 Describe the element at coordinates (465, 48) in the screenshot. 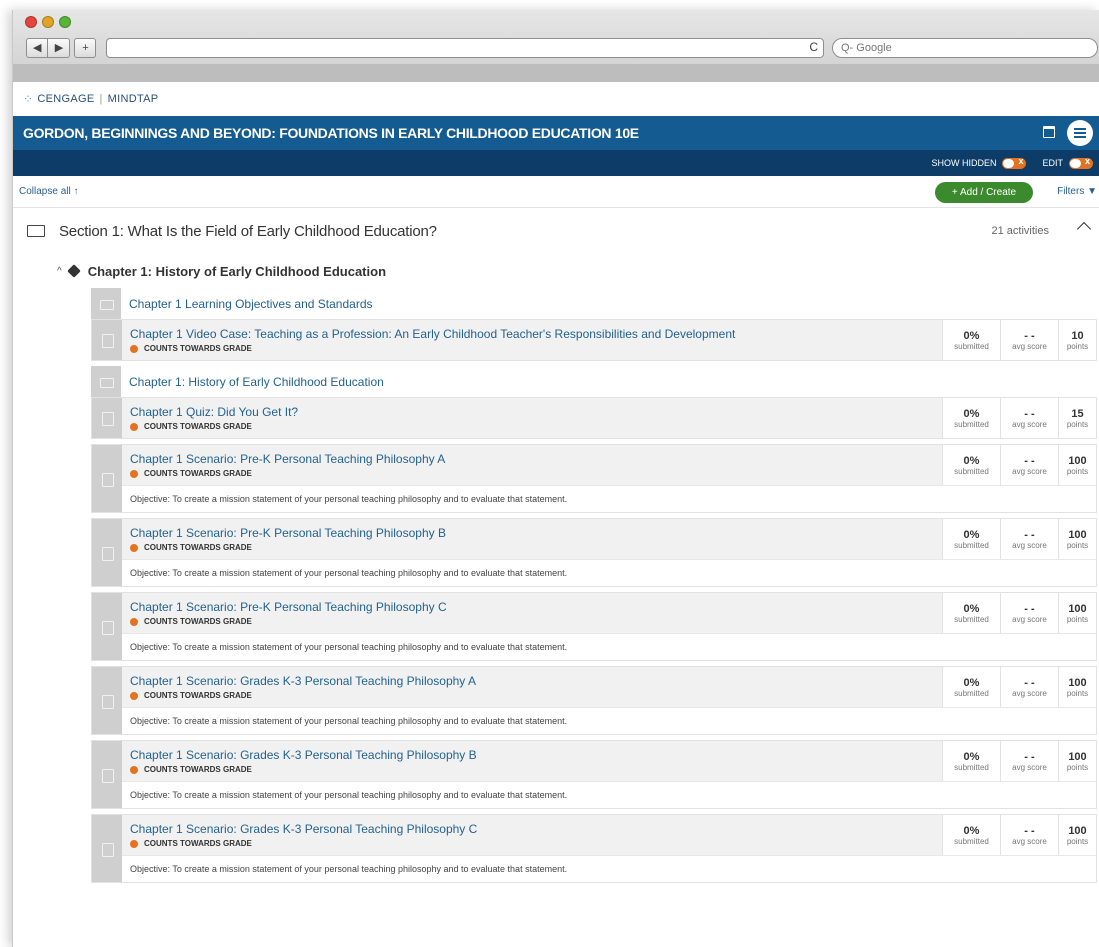

I see `address-bar: C` at that location.